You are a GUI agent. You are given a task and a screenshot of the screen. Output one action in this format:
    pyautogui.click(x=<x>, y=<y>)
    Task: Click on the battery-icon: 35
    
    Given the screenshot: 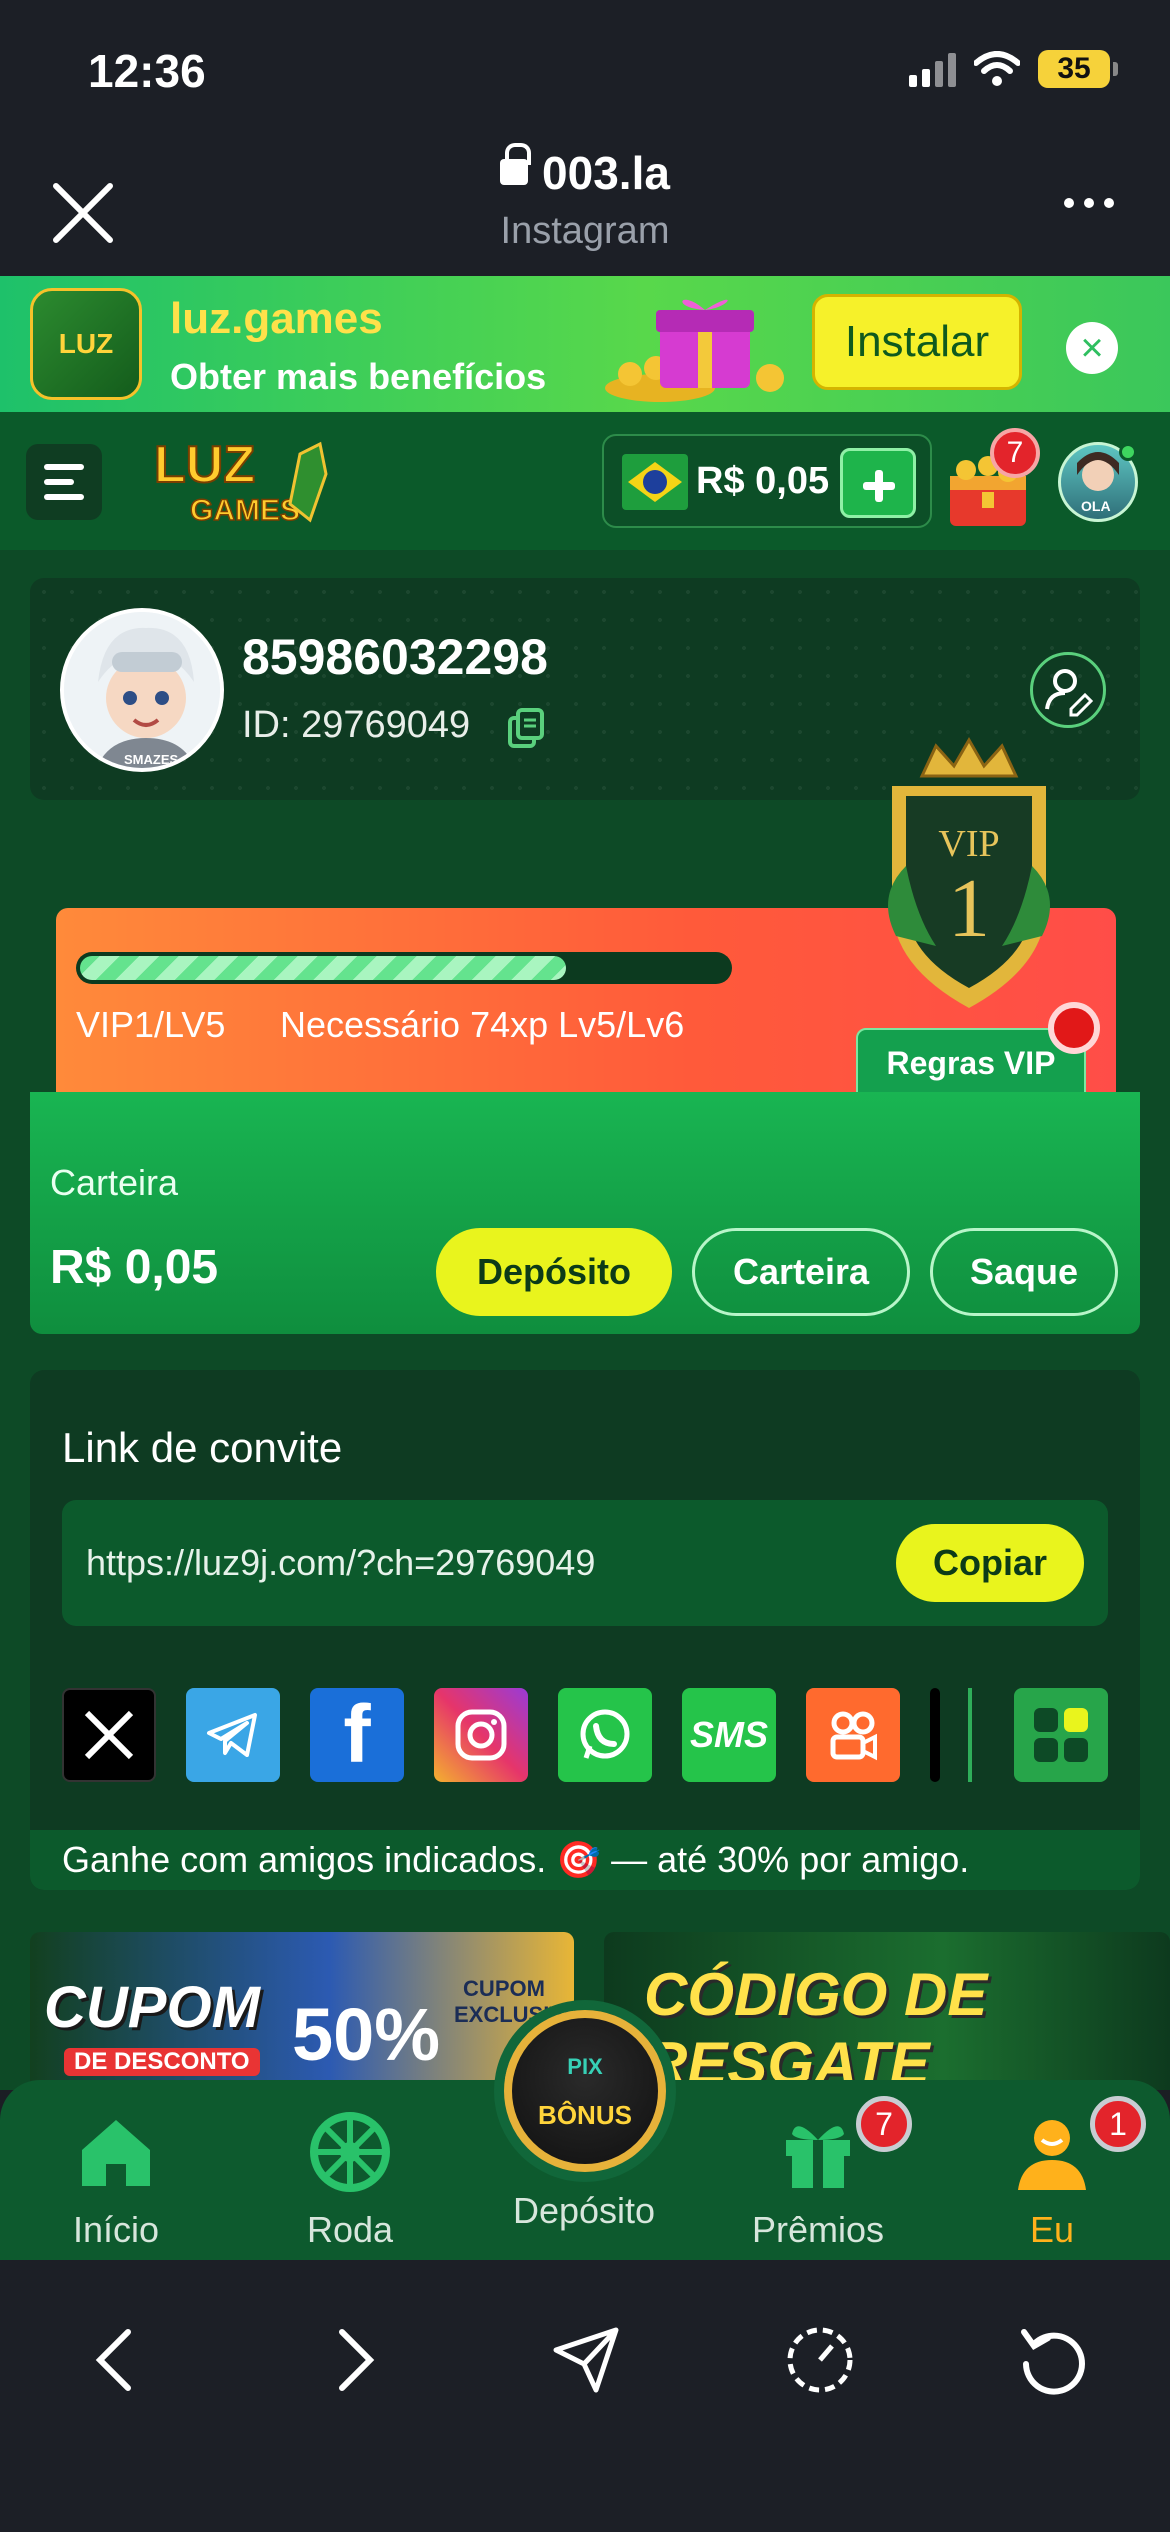 What is the action you would take?
    pyautogui.click(x=1078, y=69)
    